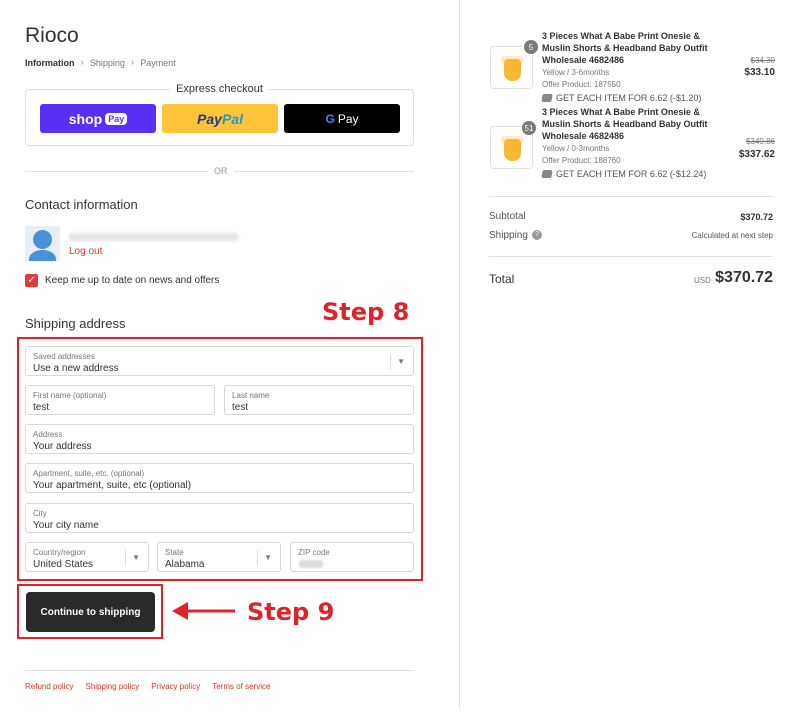 The height and width of the screenshot is (720, 800). What do you see at coordinates (221, 171) in the screenshot?
I see `or-text: OR` at bounding box center [221, 171].